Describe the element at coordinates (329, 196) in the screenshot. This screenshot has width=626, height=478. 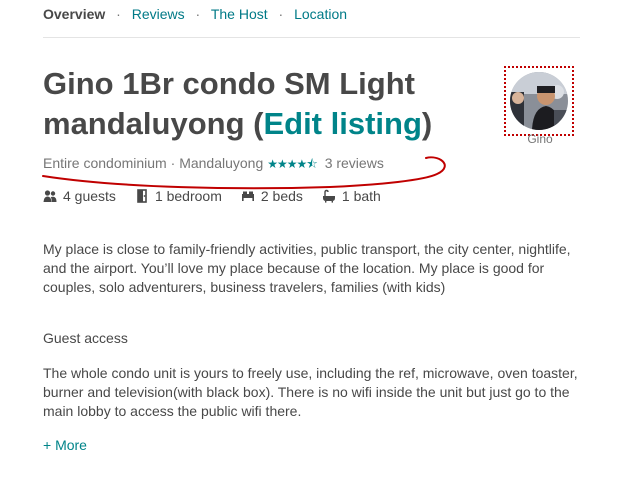
I see `bath-icon` at that location.